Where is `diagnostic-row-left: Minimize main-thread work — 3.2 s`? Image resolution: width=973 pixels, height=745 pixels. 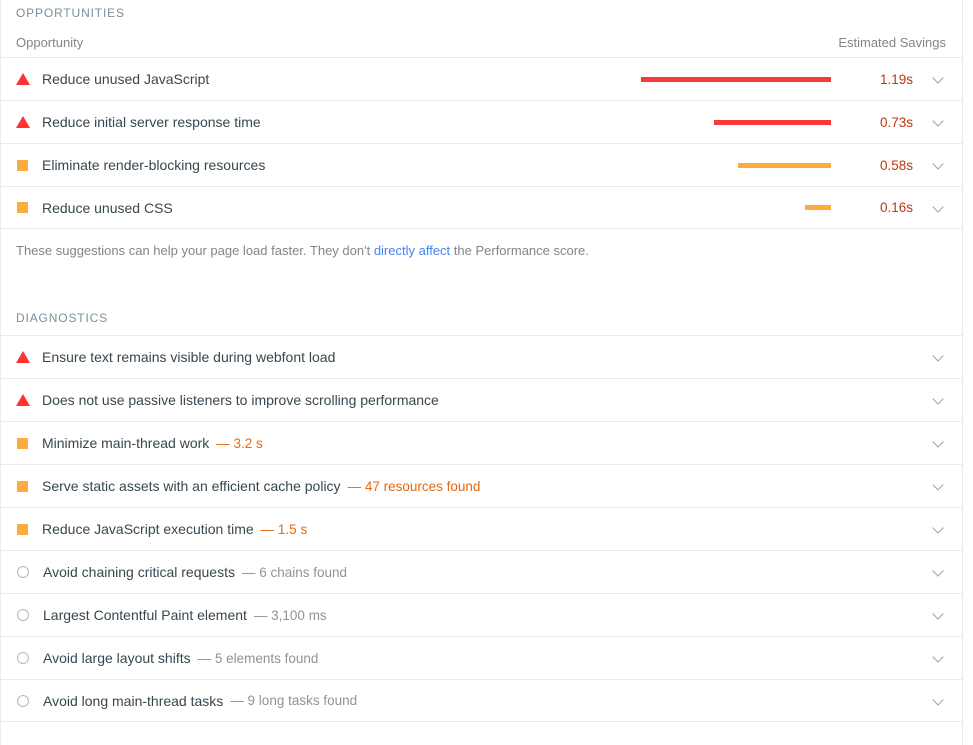 diagnostic-row-left: Minimize main-thread work — 3.2 s is located at coordinates (464, 443).